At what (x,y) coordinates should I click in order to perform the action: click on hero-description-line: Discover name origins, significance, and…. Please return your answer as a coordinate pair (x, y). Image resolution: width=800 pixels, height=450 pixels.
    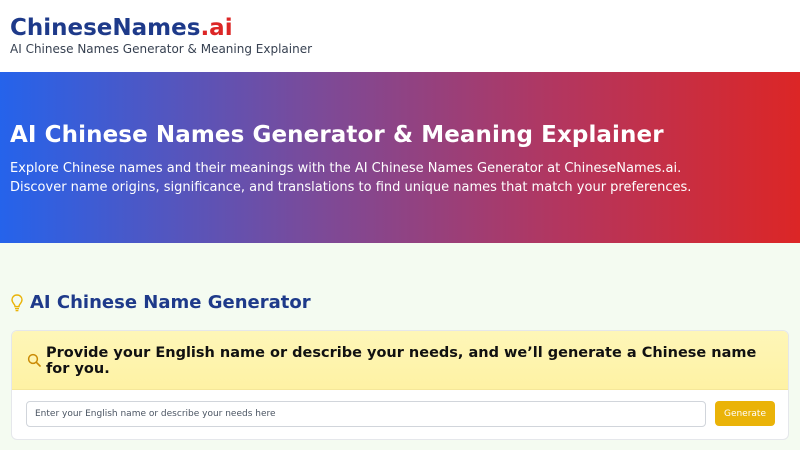
    Looking at the image, I should click on (351, 187).